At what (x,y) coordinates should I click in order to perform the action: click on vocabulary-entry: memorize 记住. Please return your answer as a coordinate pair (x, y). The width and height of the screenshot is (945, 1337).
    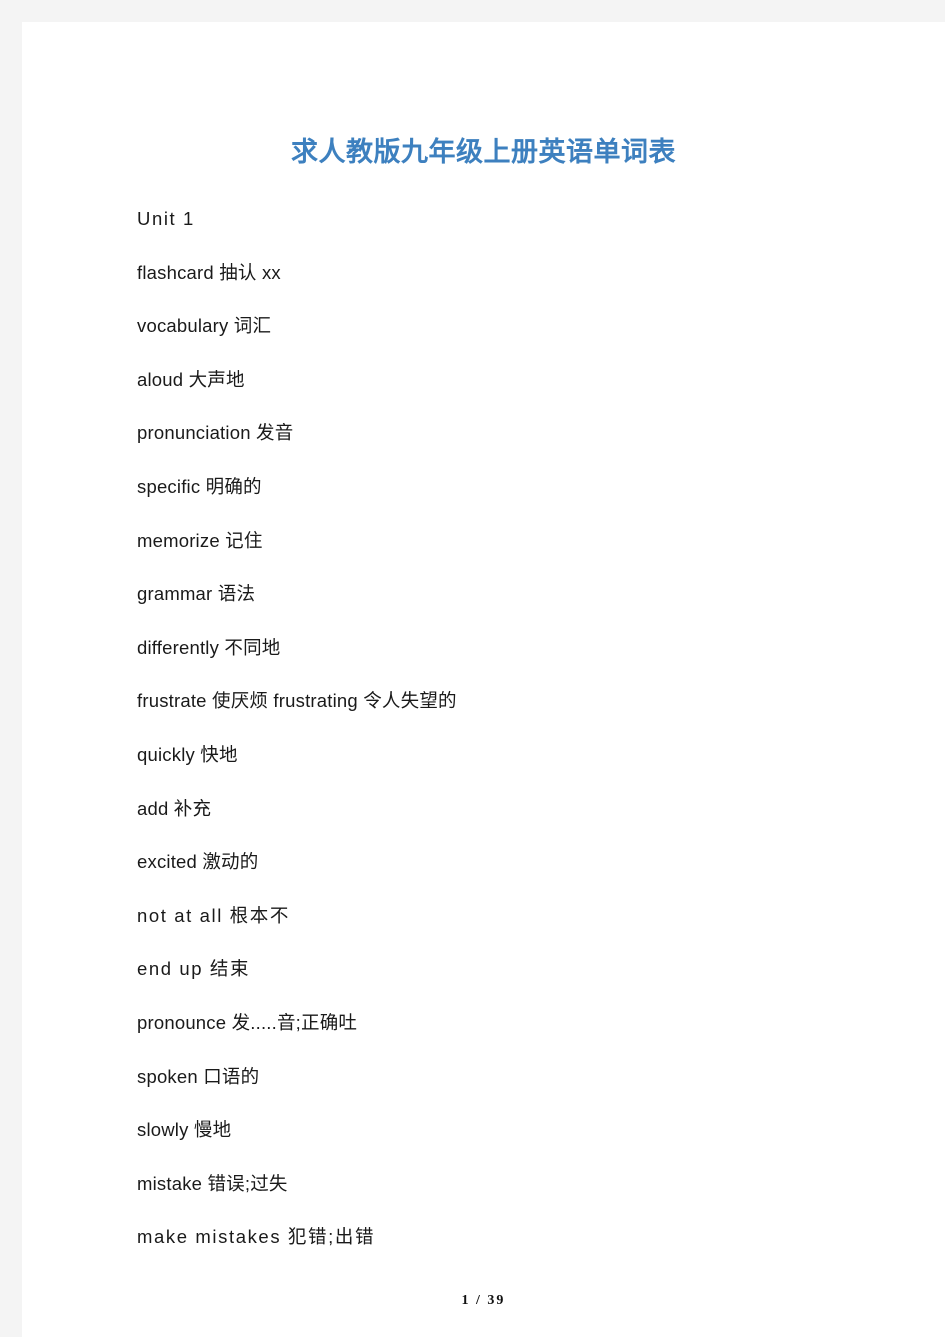
    Looking at the image, I should click on (200, 540).